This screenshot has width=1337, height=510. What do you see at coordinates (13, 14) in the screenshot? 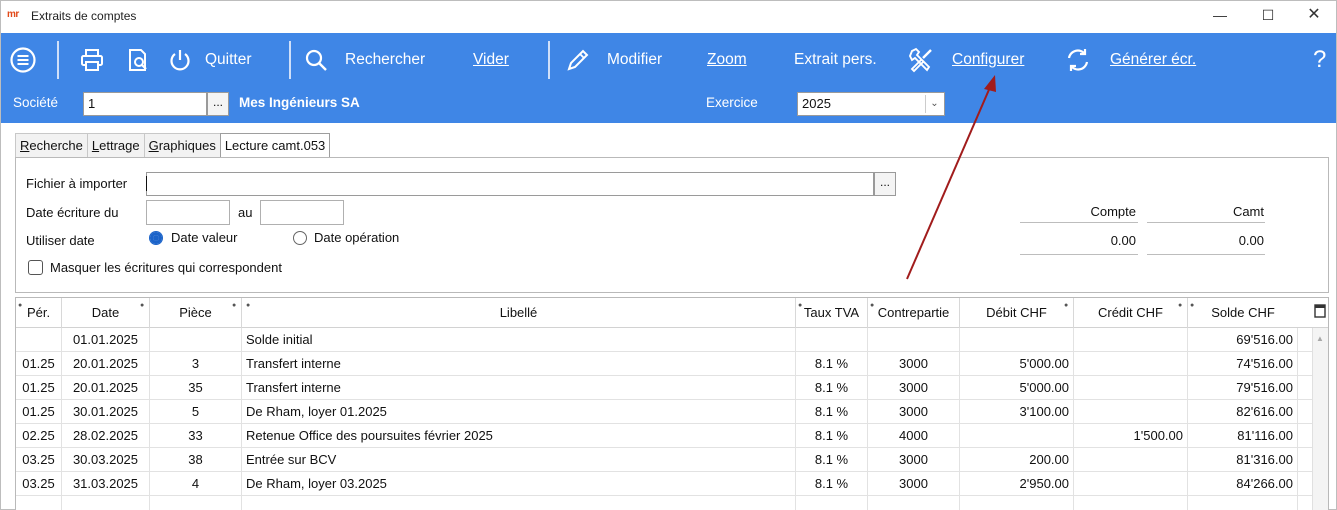
I see `app-logo: mr` at bounding box center [13, 14].